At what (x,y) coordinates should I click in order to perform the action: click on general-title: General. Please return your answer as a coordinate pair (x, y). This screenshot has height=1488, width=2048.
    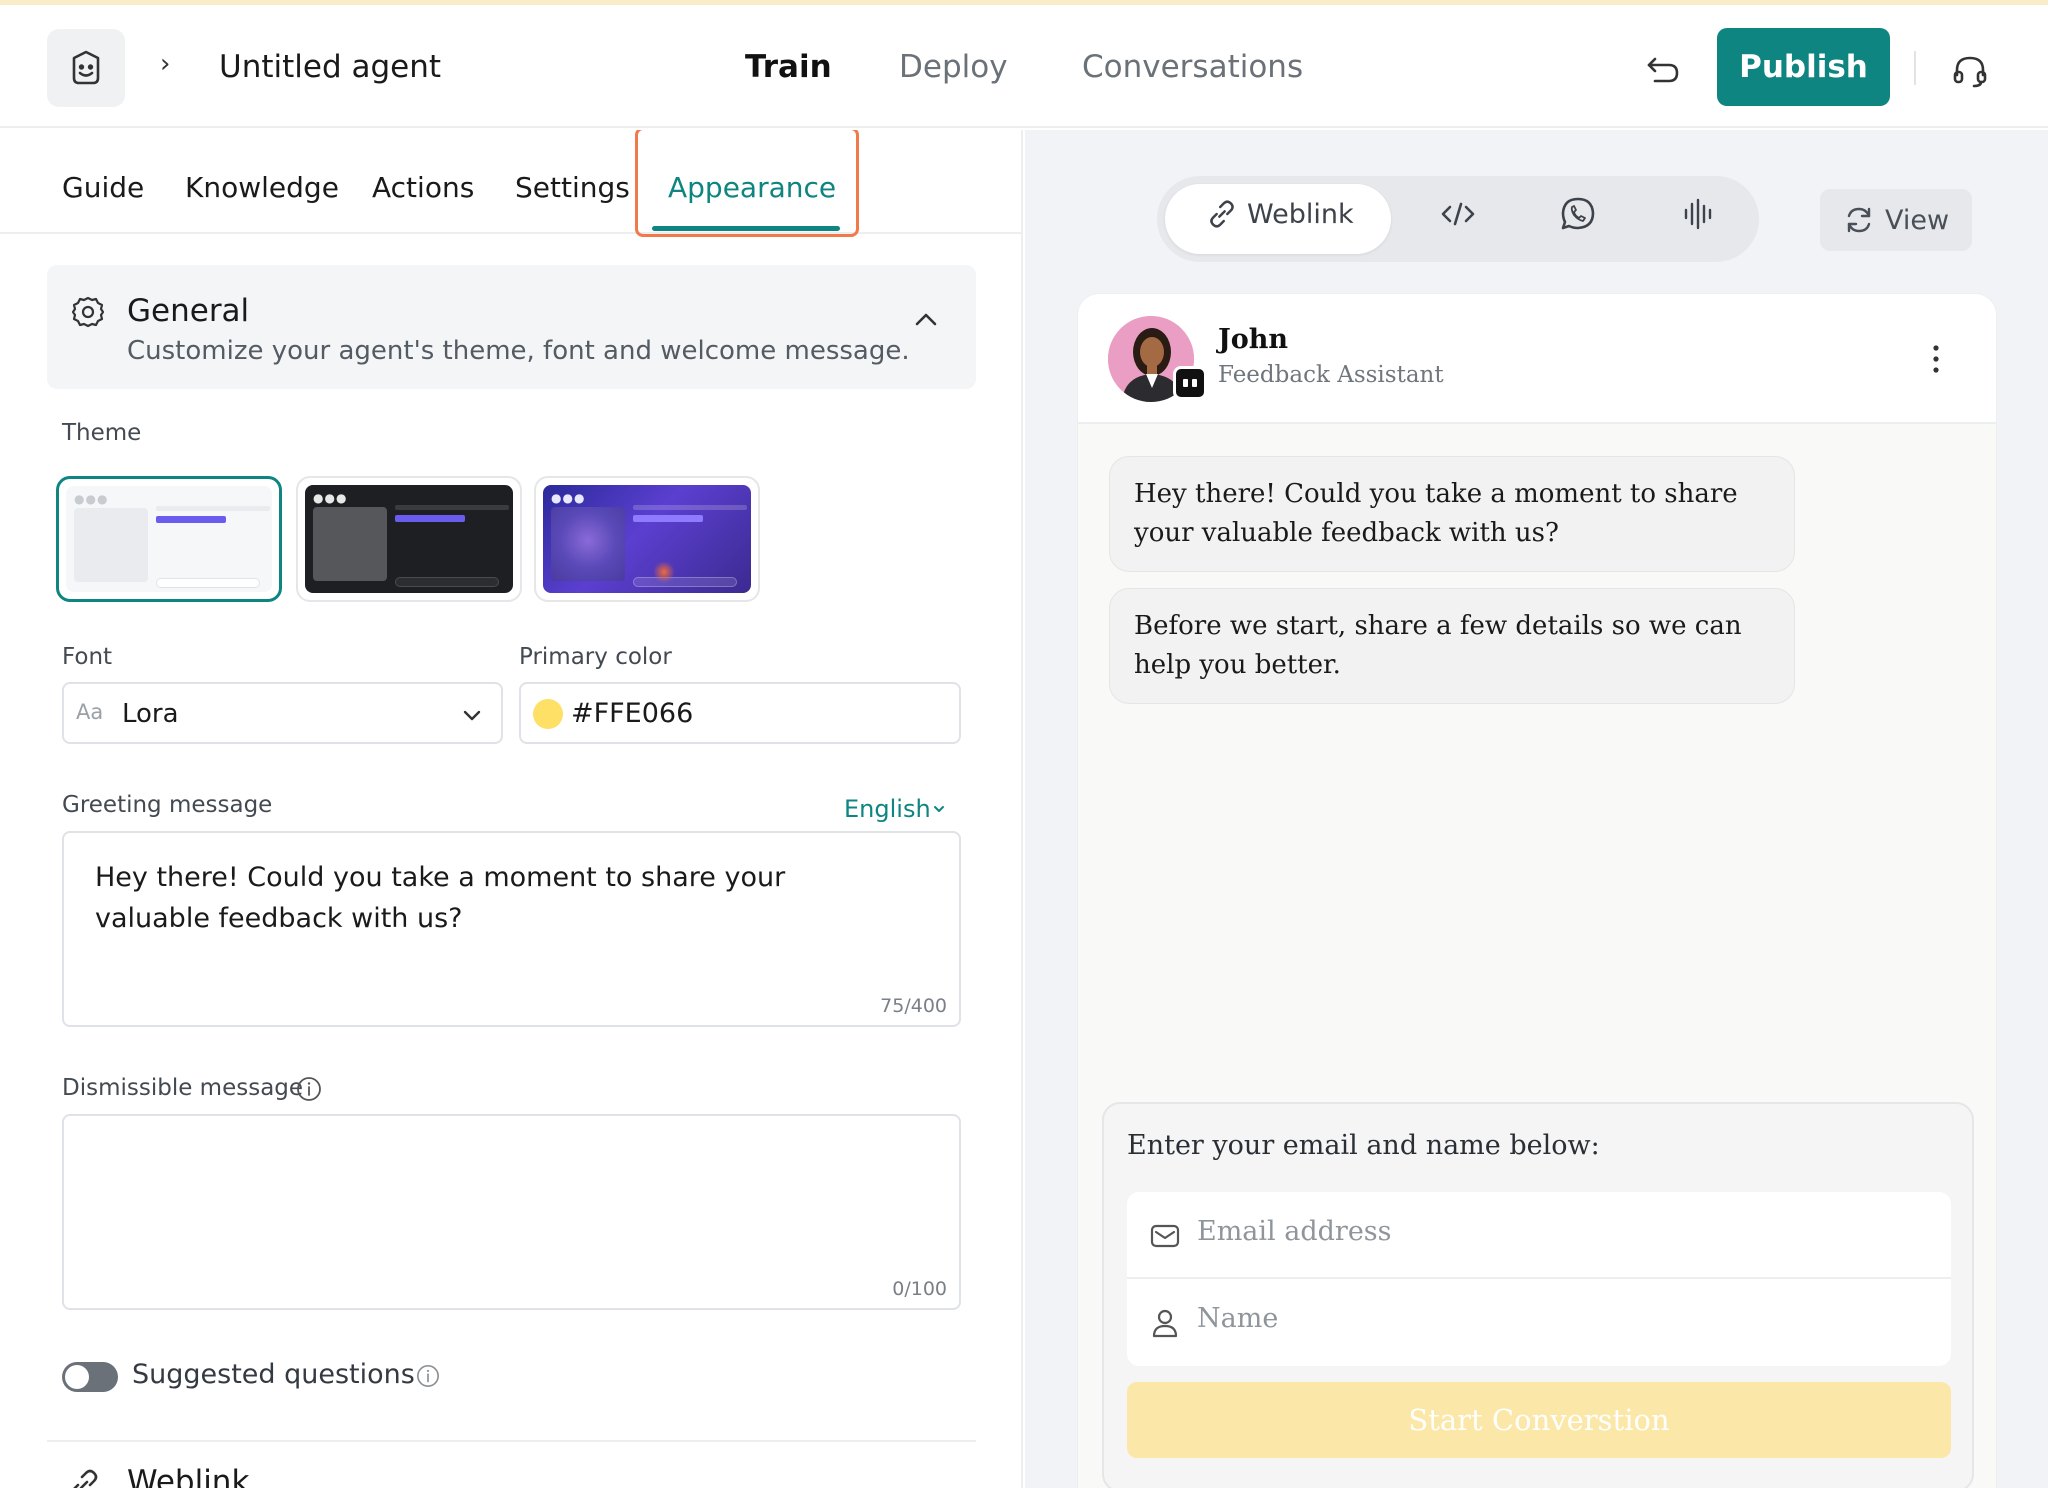
    Looking at the image, I should click on (188, 311).